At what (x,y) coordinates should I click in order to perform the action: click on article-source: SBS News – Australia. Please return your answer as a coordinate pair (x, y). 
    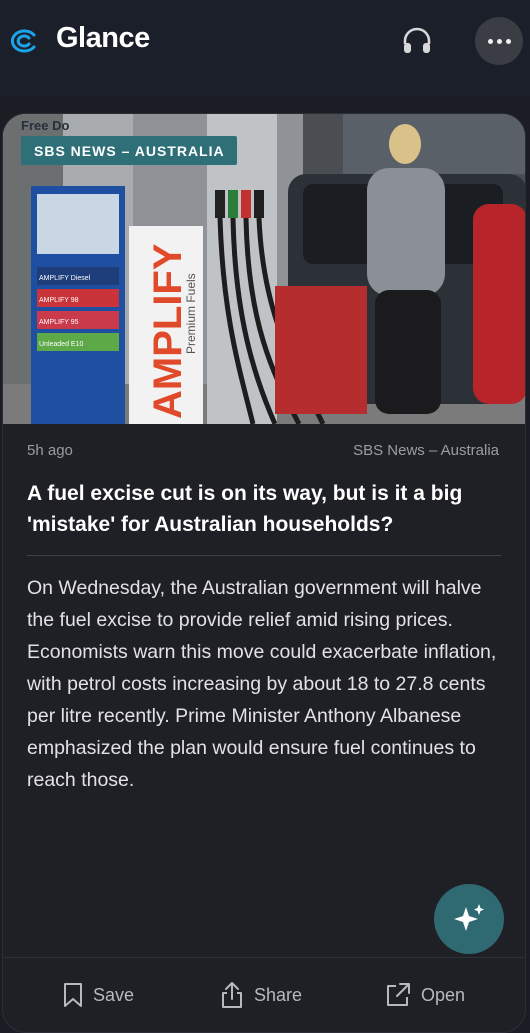
    Looking at the image, I should click on (426, 450).